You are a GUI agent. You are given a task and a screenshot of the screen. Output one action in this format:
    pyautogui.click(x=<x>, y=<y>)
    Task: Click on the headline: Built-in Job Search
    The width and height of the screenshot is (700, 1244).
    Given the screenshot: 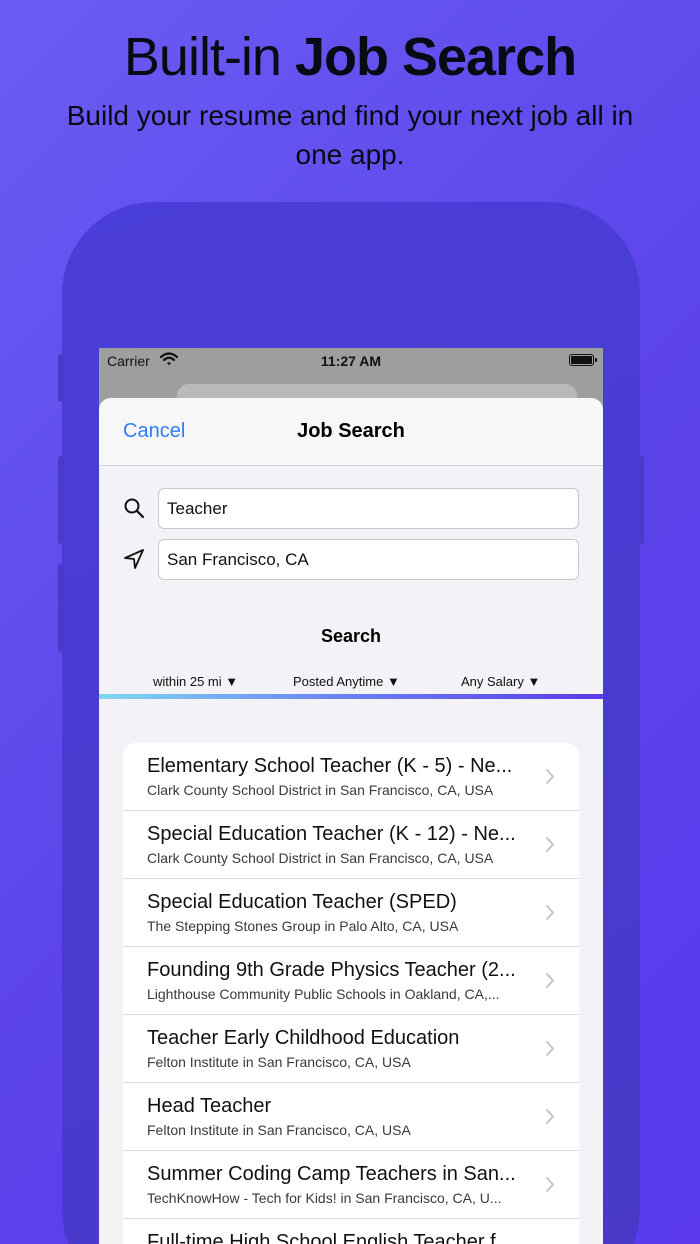 What is the action you would take?
    pyautogui.click(x=350, y=57)
    